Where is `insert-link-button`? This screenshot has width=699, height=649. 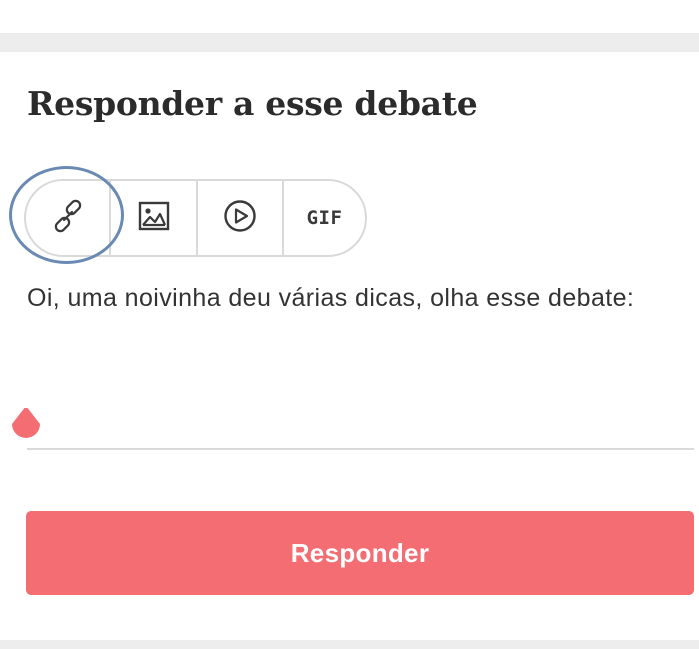 insert-link-button is located at coordinates (68, 218).